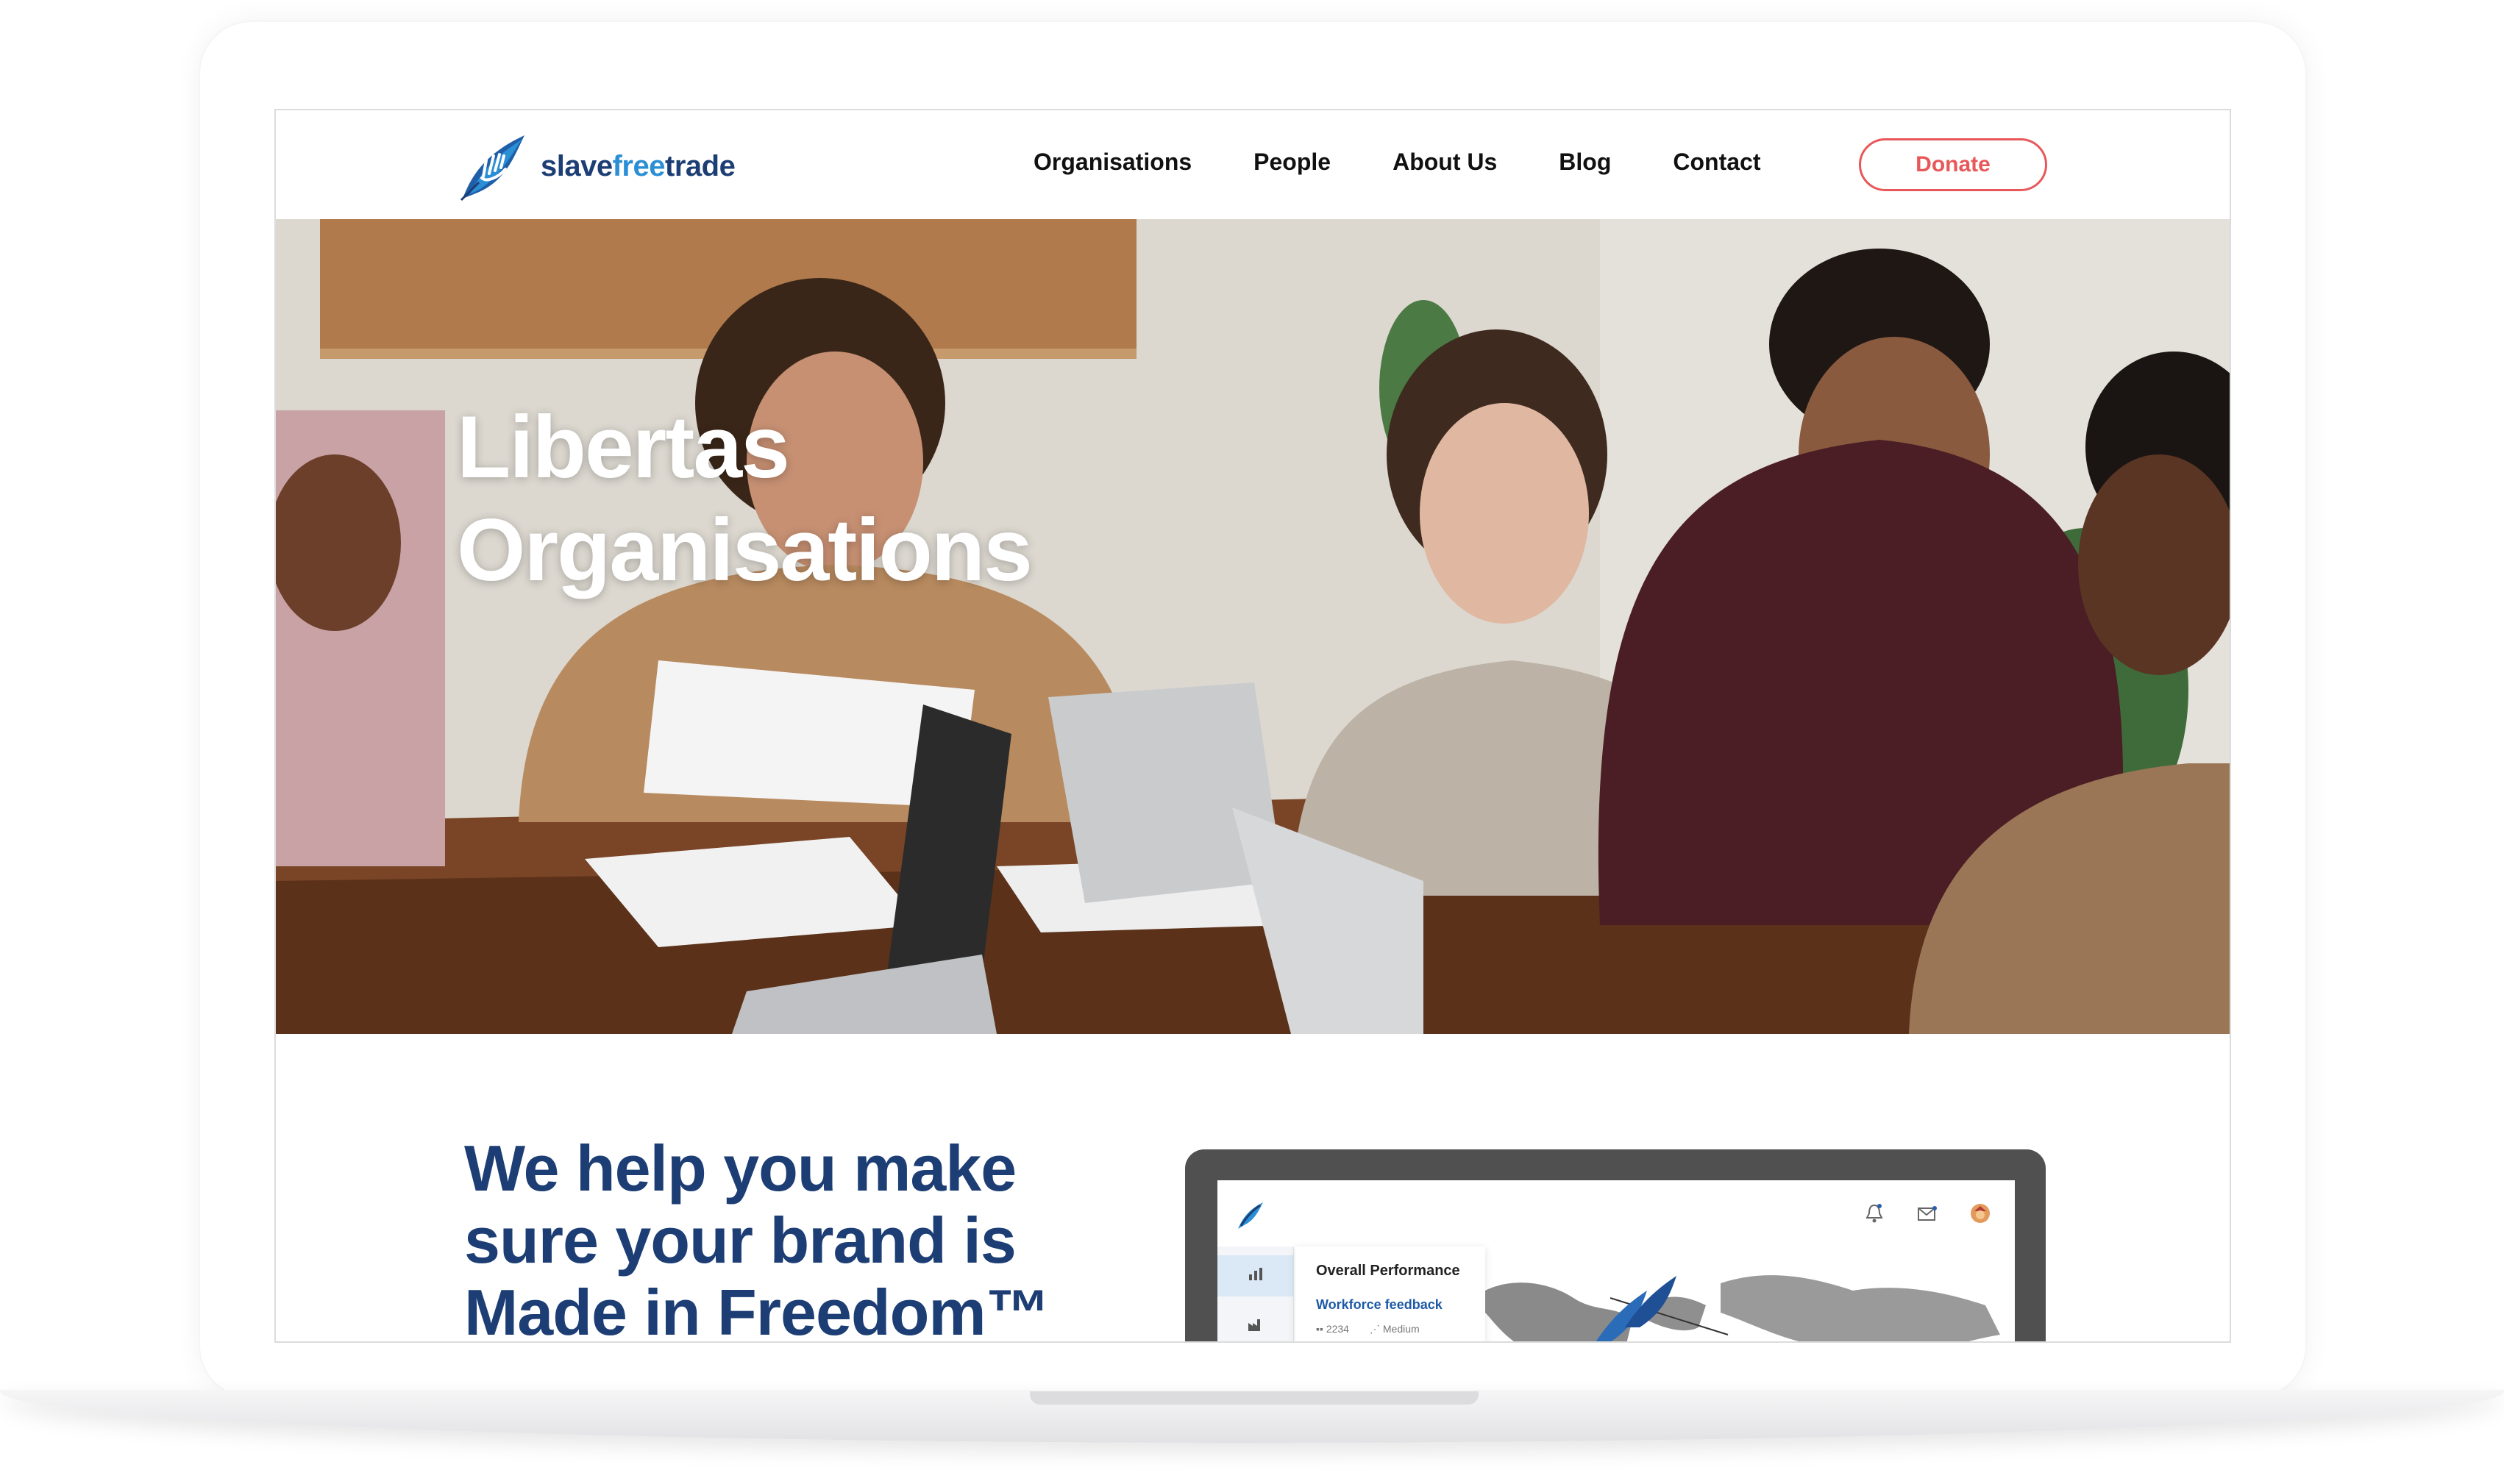 The height and width of the screenshot is (1484, 2504). What do you see at coordinates (1980, 1213) in the screenshot?
I see `avatar-icon` at bounding box center [1980, 1213].